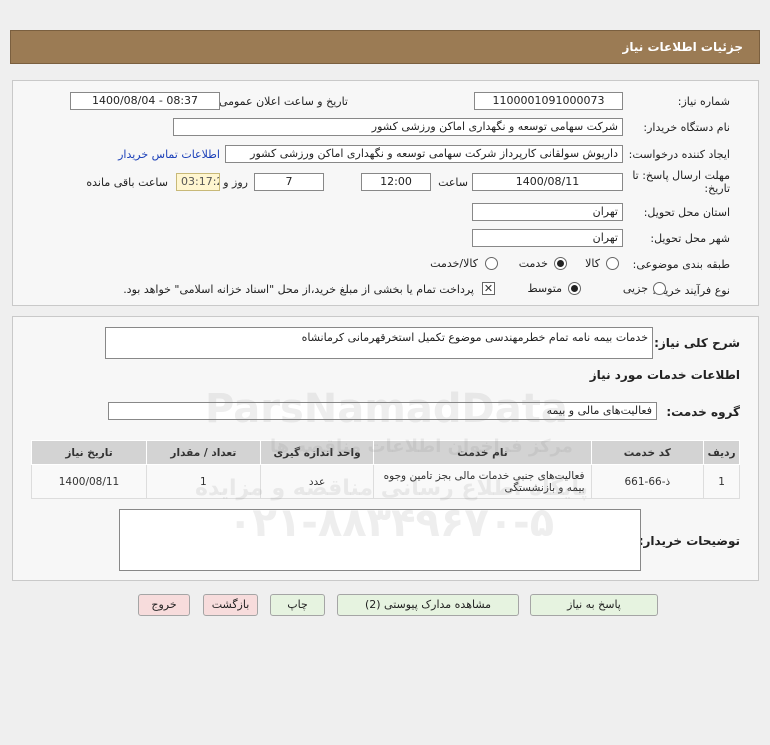 This screenshot has height=745, width=770. I want to click on deadline-label-1: مهلت ارسال پاسخ: تا, so click(681, 175).